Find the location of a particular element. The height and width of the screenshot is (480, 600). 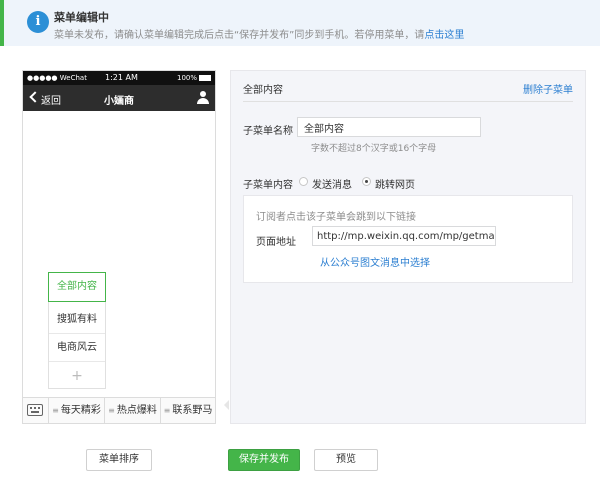

user-icon is located at coordinates (203, 98).